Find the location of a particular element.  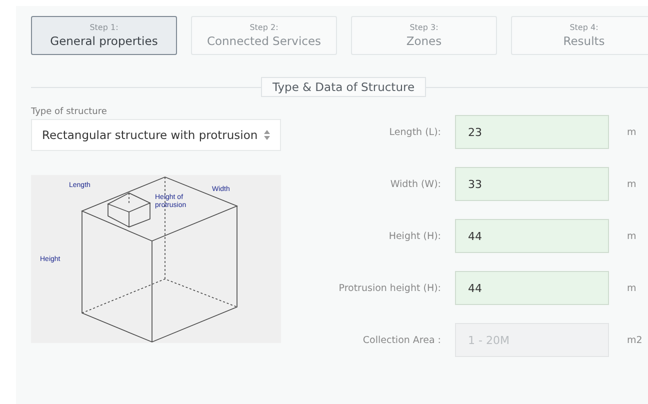

unit-label: m2 is located at coordinates (634, 340).